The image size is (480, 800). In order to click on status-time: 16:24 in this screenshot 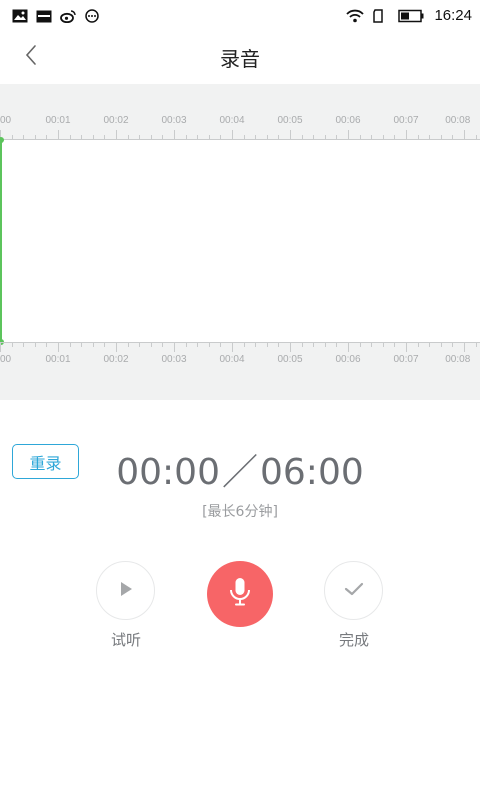, I will do `click(453, 15)`.